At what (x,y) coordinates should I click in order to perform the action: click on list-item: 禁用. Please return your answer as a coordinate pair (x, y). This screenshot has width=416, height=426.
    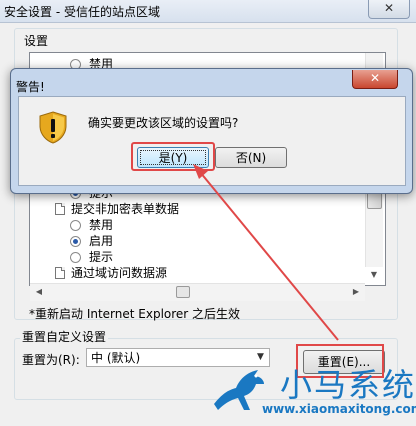
    Looking at the image, I should click on (91, 225).